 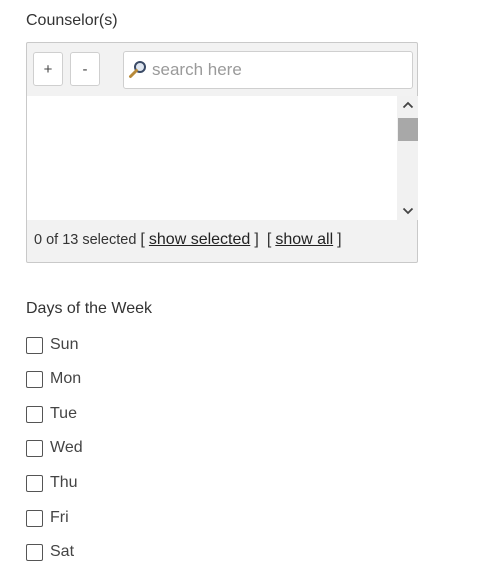 What do you see at coordinates (407, 158) in the screenshot?
I see `list-scrollbar` at bounding box center [407, 158].